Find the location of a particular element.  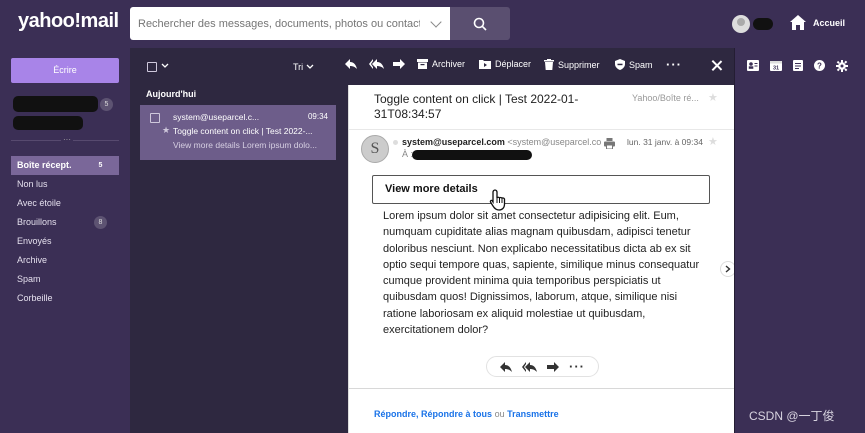

folder-label: Avec étoile is located at coordinates (39, 203).